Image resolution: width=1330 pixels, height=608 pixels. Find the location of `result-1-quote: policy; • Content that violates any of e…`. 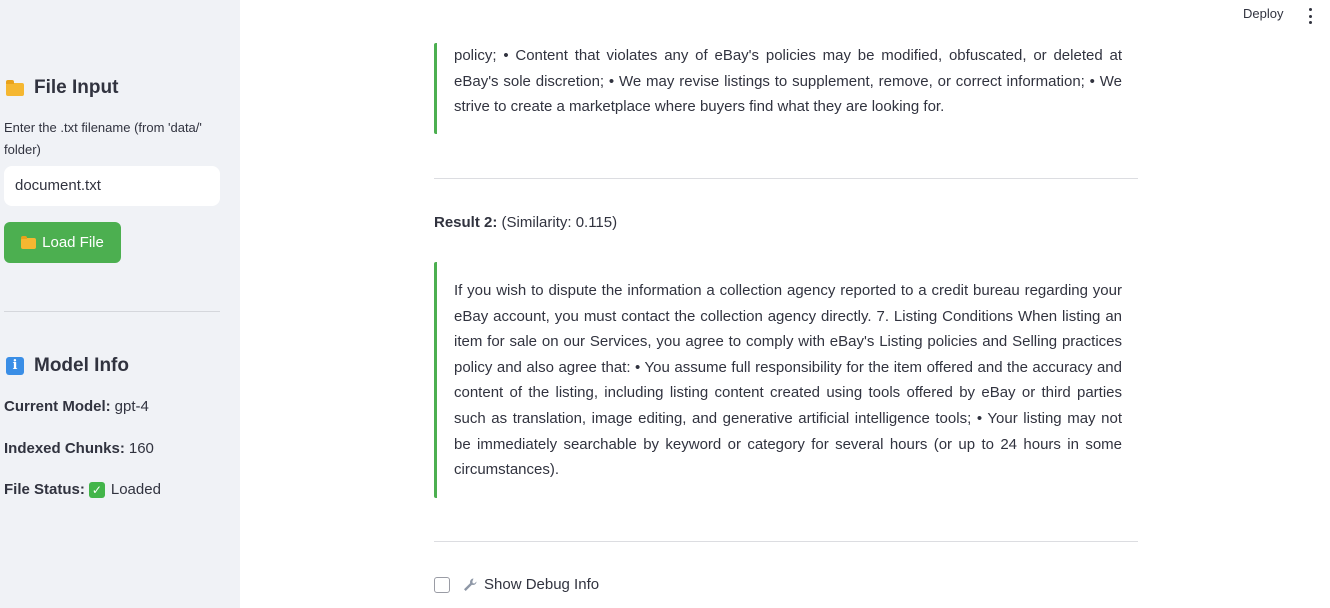

result-1-quote: policy; • Content that violates any of e… is located at coordinates (786, 88).